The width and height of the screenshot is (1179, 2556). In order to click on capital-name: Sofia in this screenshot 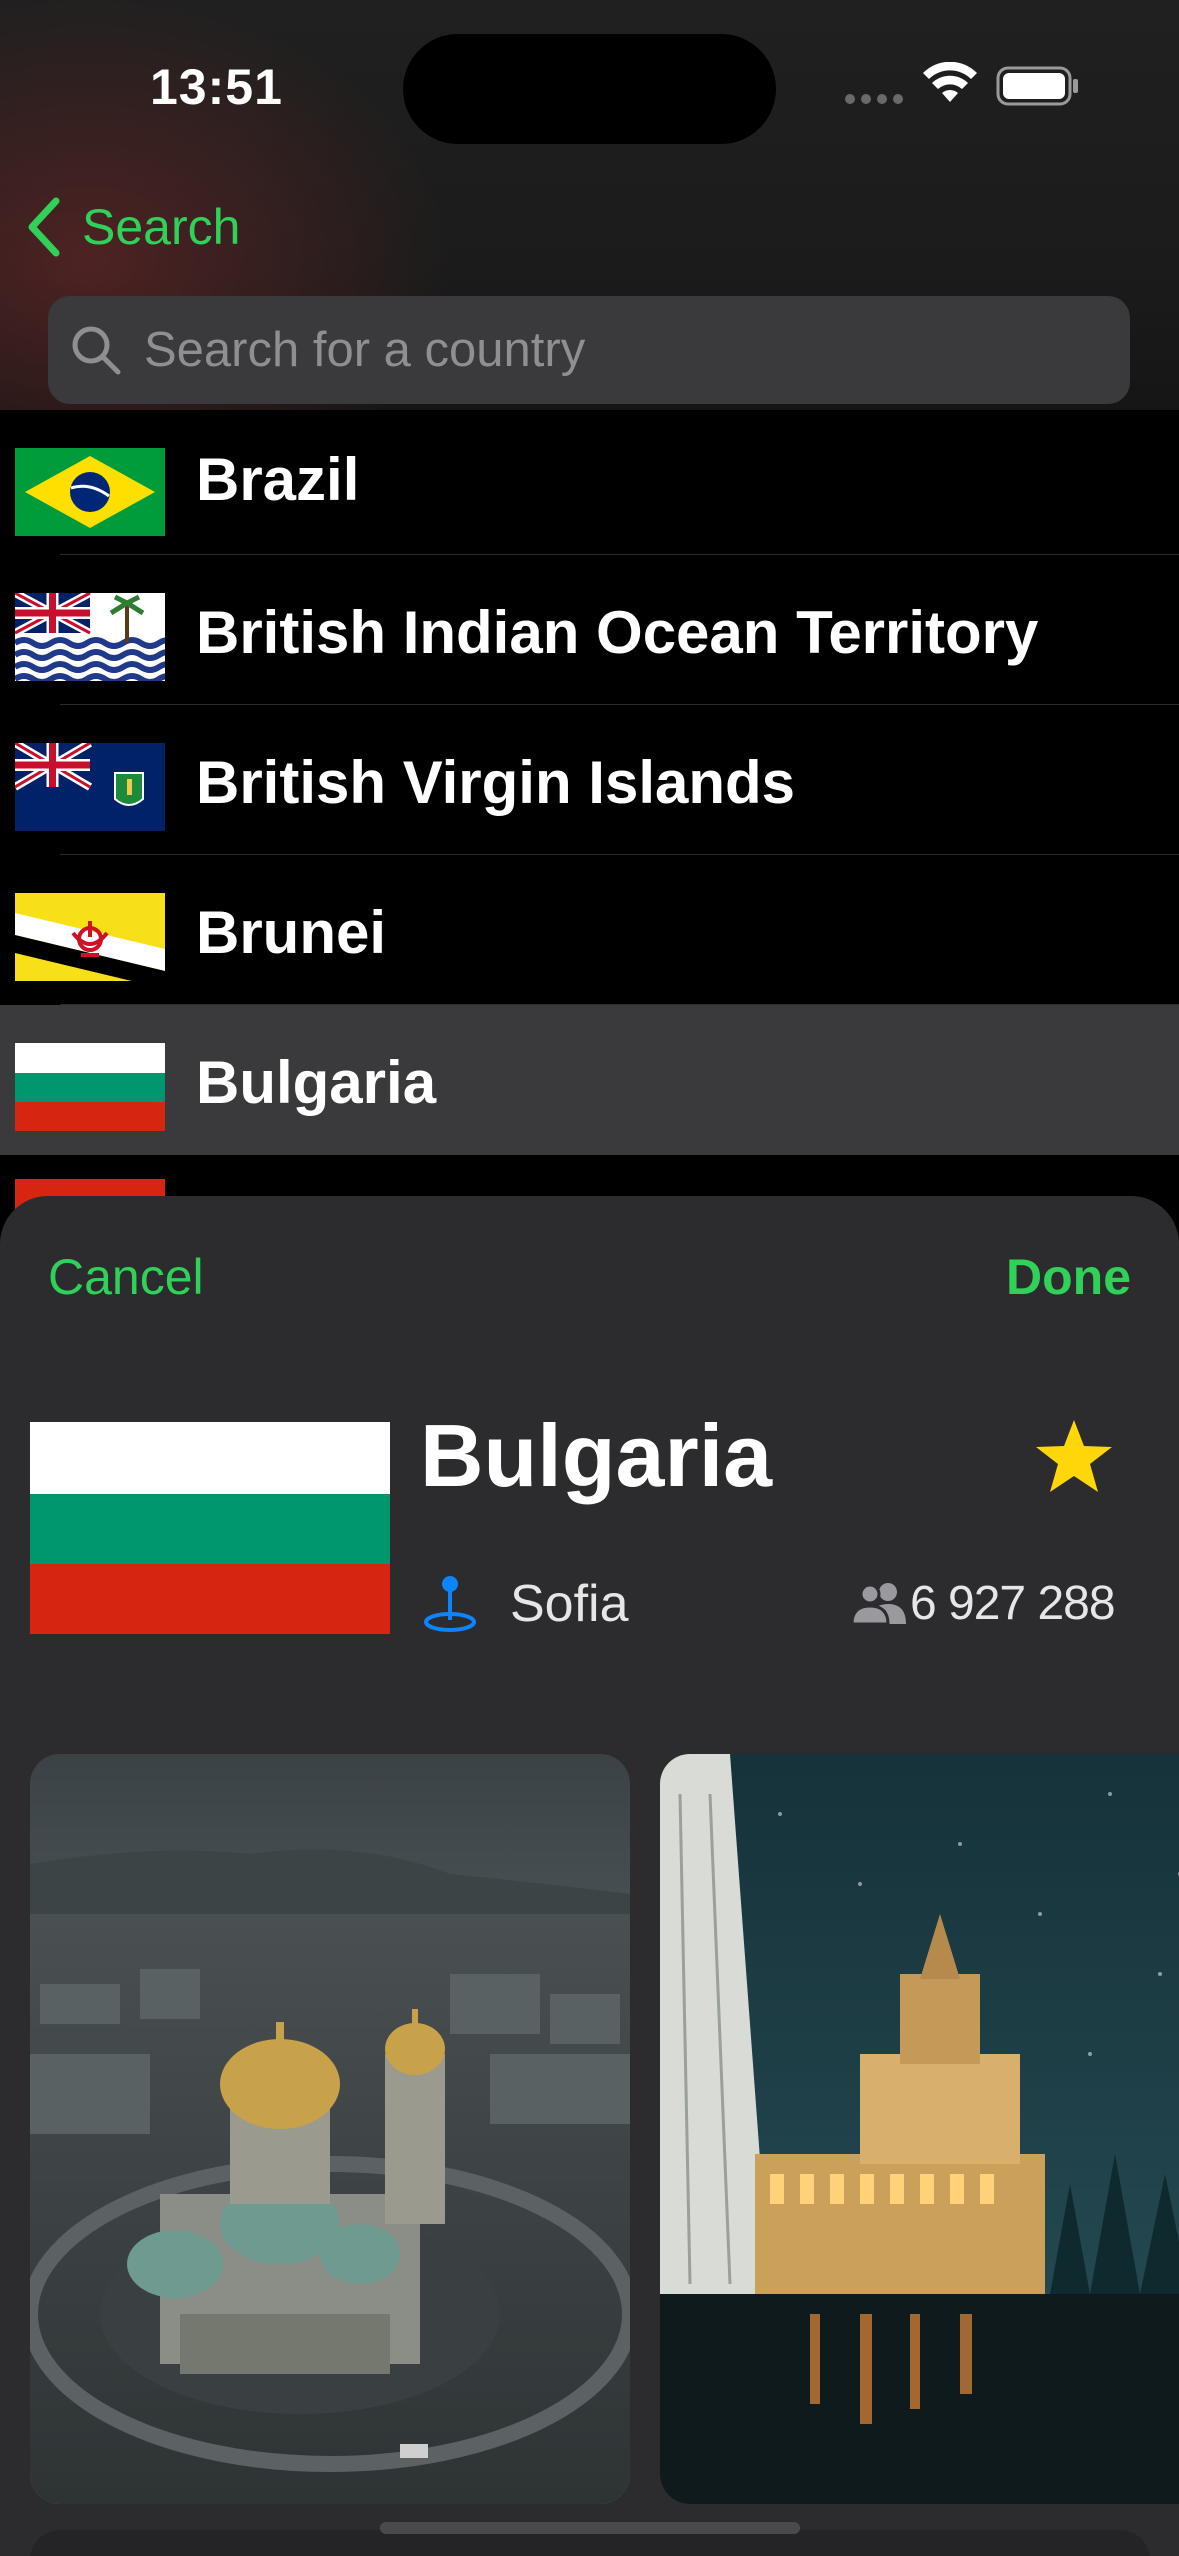, I will do `click(569, 1604)`.